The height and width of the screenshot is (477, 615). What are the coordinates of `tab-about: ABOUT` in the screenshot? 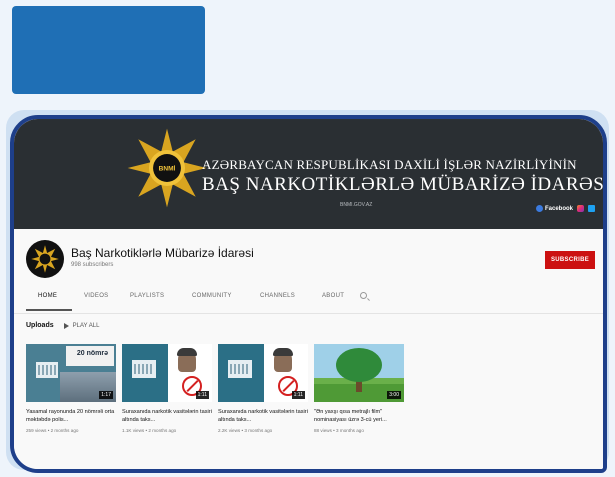 It's located at (335, 299).